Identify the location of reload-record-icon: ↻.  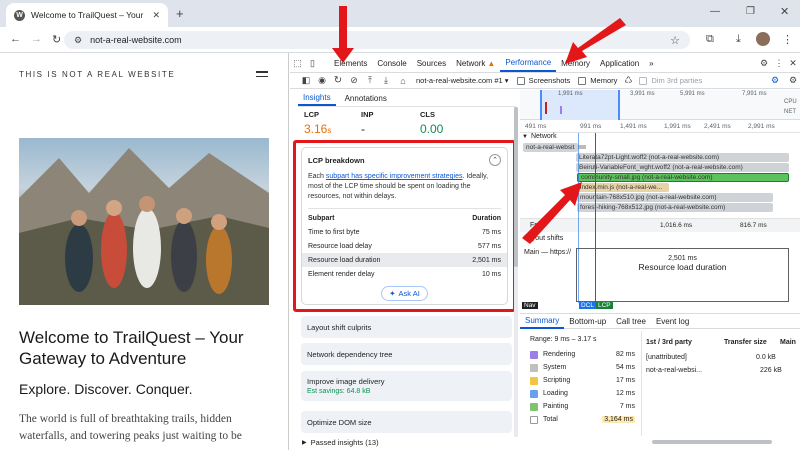
(338, 80).